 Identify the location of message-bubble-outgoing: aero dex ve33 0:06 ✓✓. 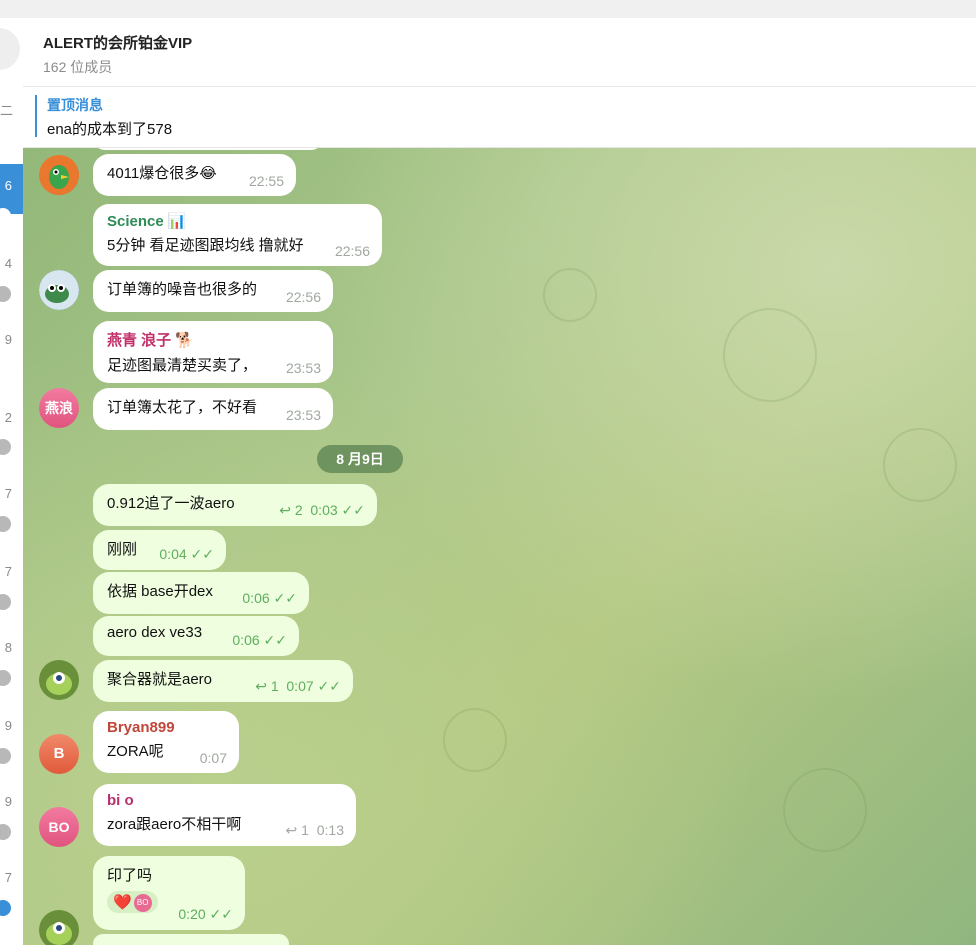
(196, 636).